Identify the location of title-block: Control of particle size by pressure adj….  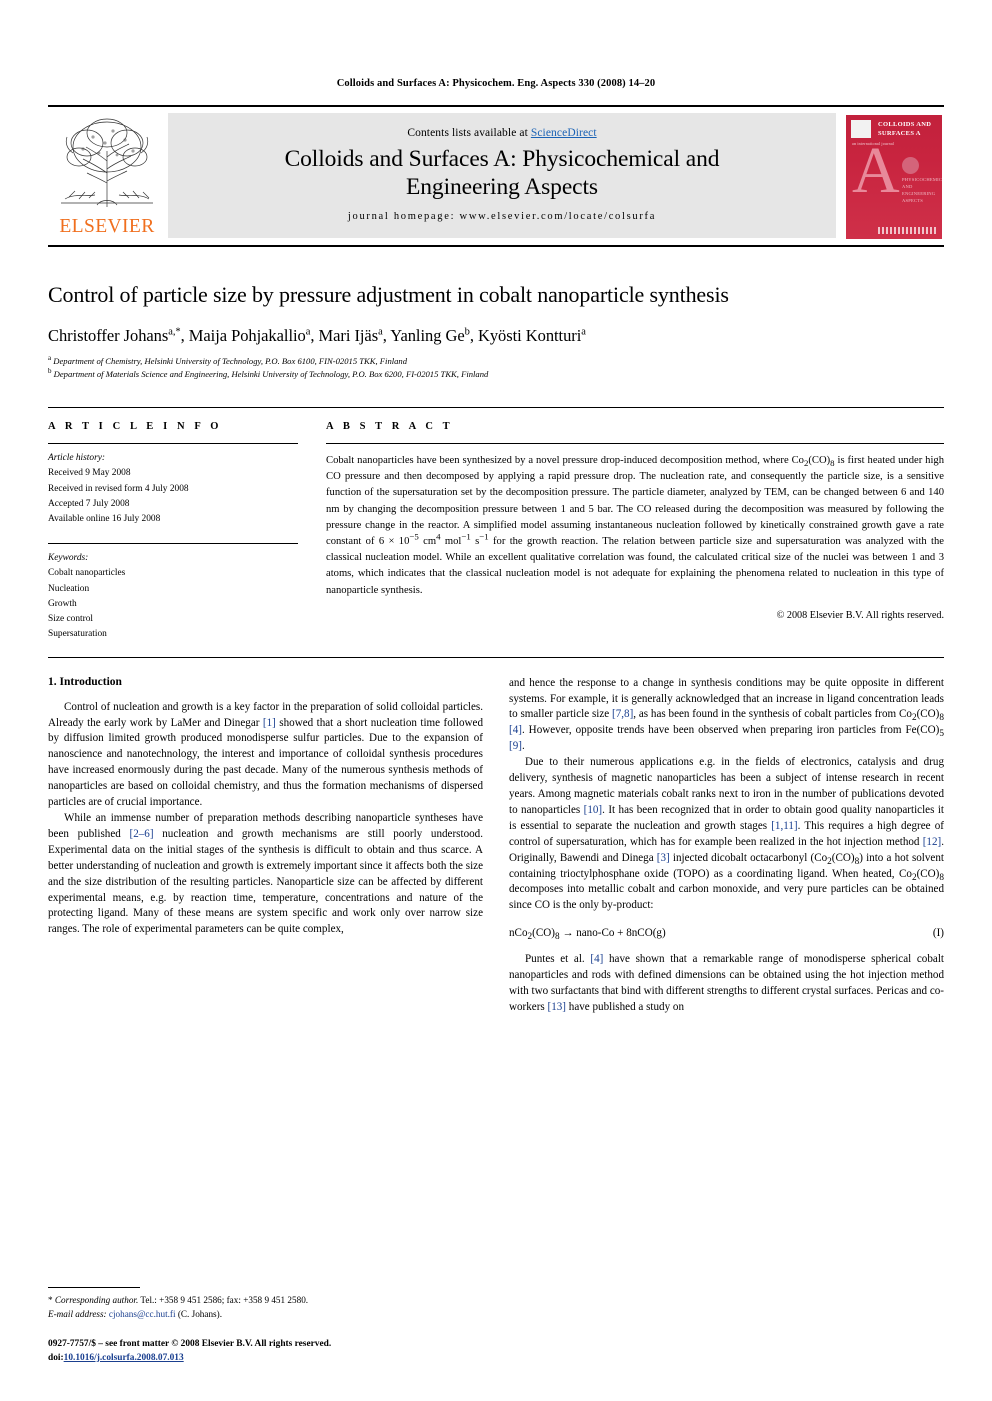
(496, 331).